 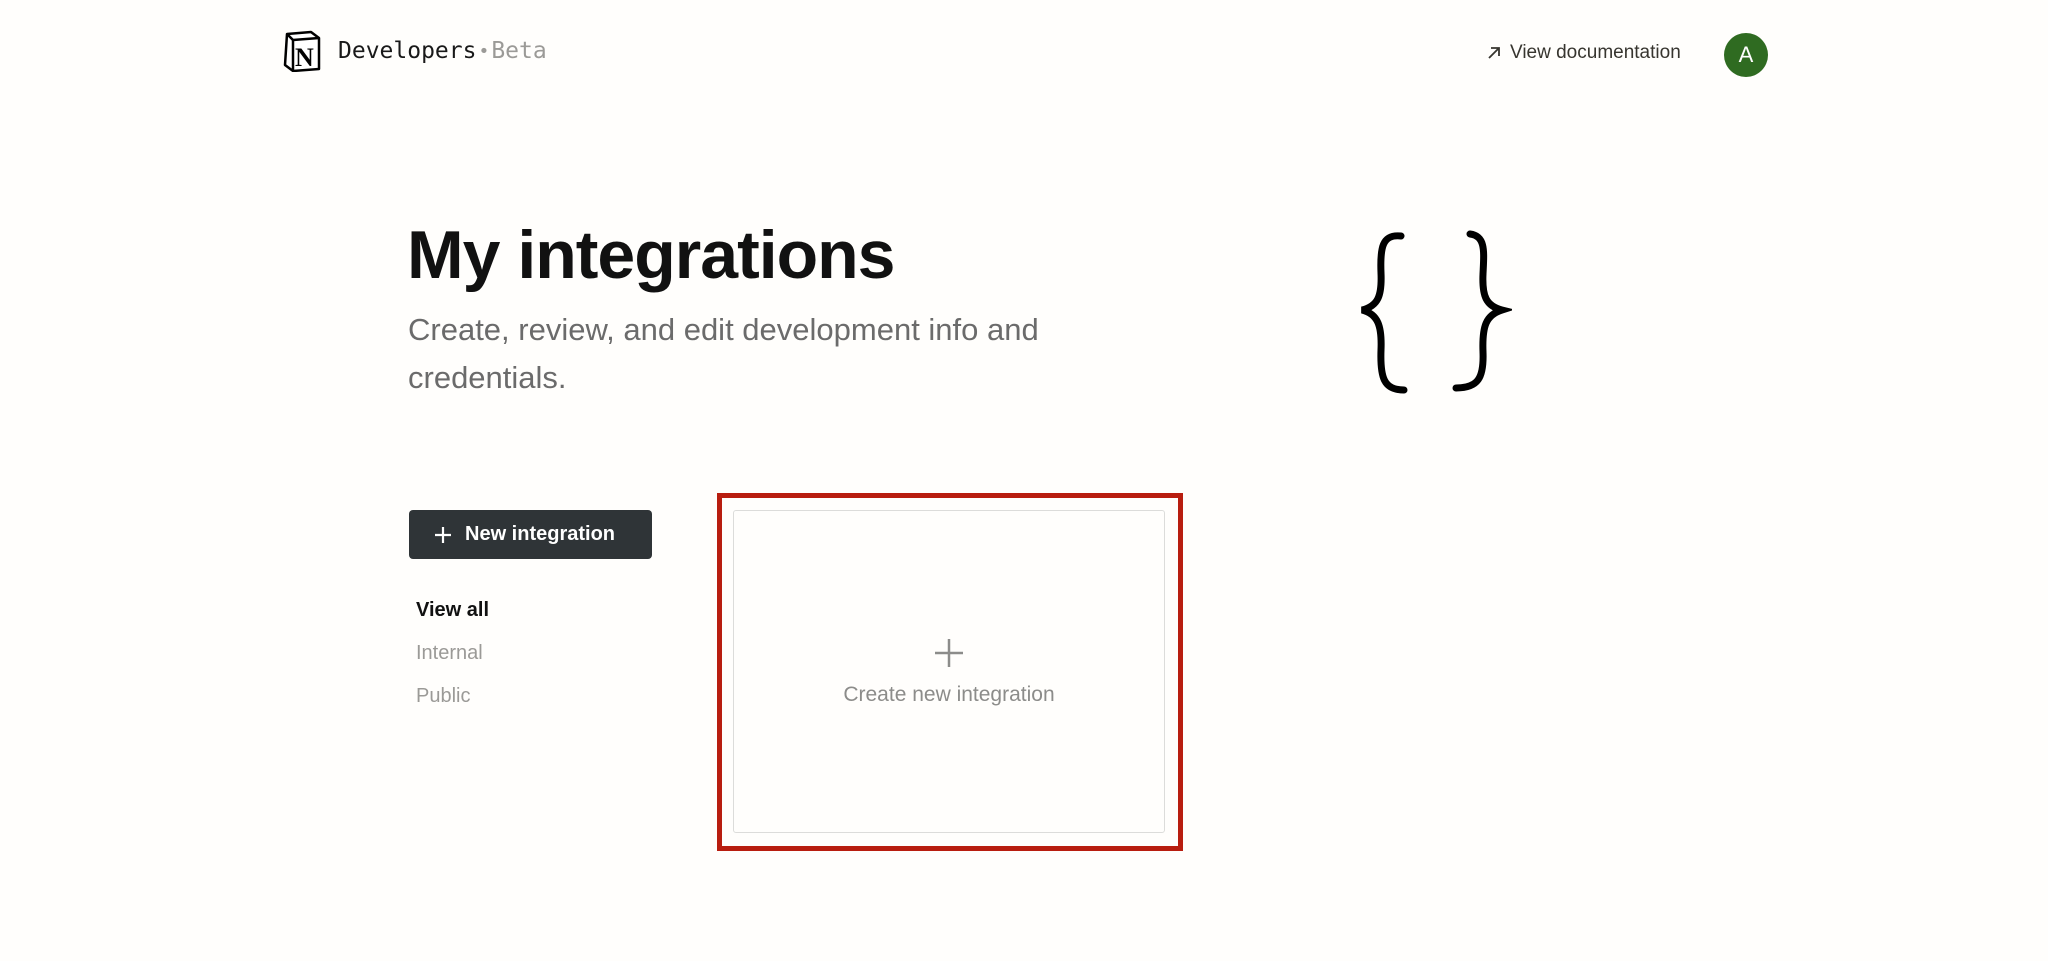 What do you see at coordinates (1746, 55) in the screenshot?
I see `user-avatar: A` at bounding box center [1746, 55].